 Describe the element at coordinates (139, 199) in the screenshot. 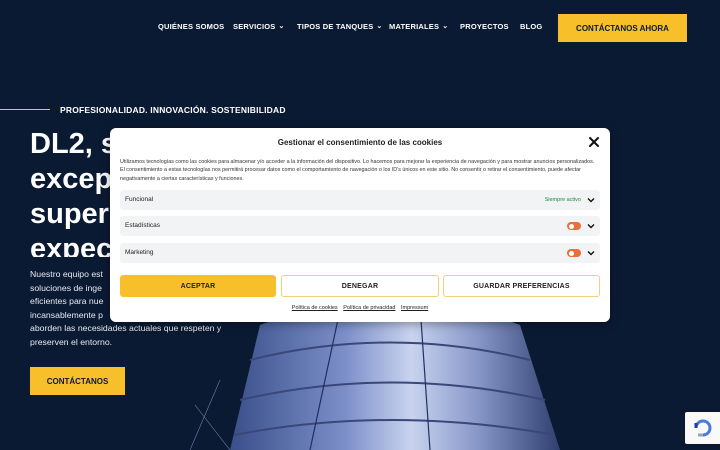

I see `category-label: Funcional` at that location.